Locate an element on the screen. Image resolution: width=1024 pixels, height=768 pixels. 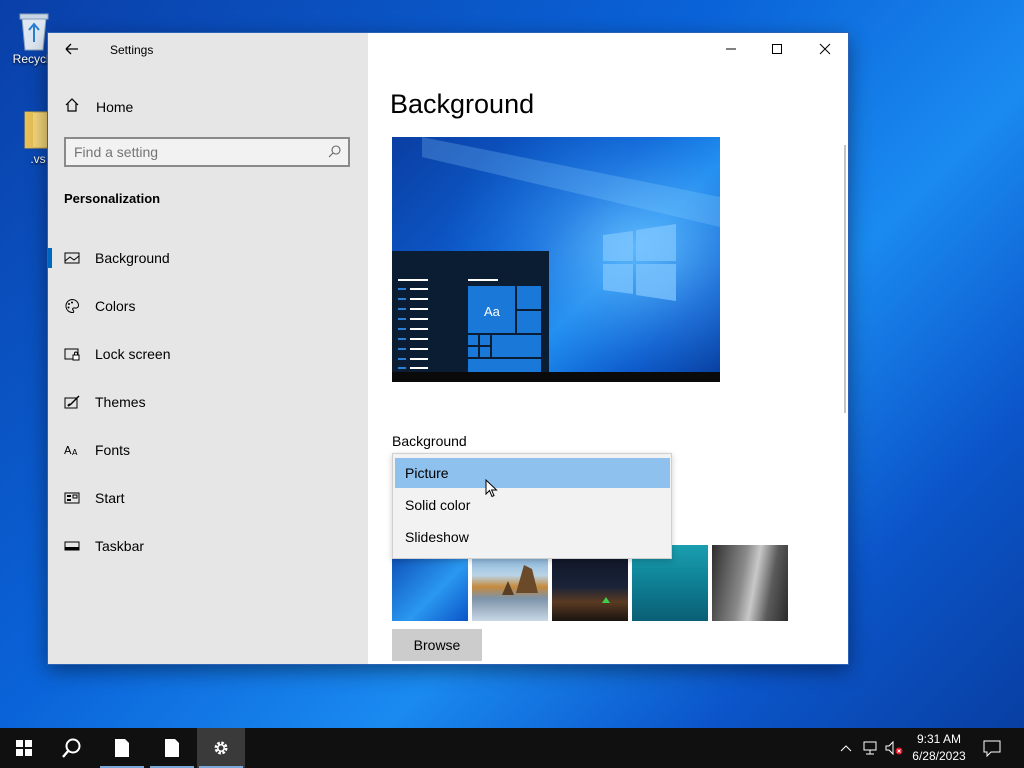
dropdown-option-slideshow: Slideshow is located at coordinates (532, 537).